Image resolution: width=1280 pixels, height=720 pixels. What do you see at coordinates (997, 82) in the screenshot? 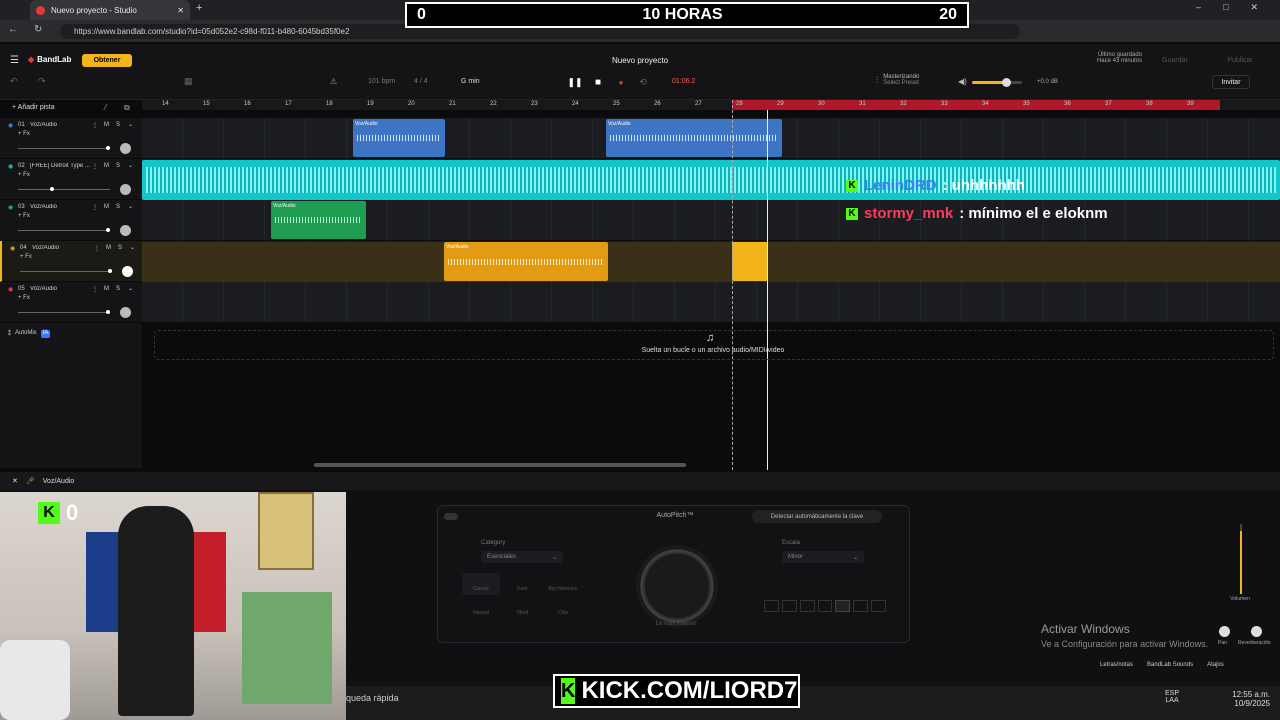
I see `master-volume-slider` at bounding box center [997, 82].